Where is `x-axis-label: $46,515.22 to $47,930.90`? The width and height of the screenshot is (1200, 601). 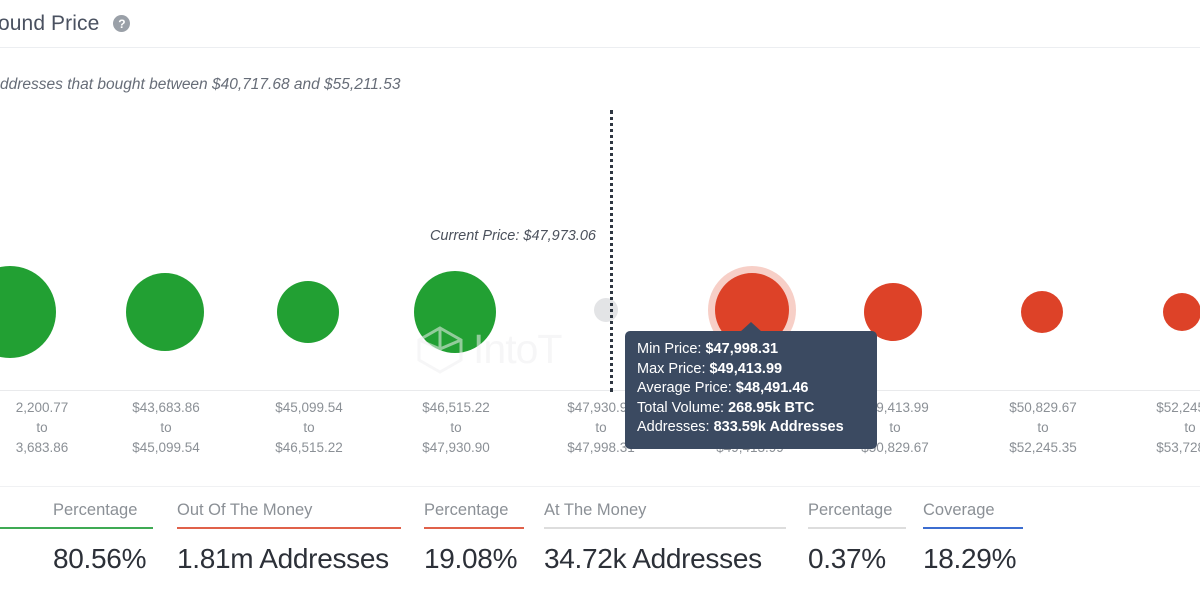 x-axis-label: $46,515.22 to $47,930.90 is located at coordinates (456, 428).